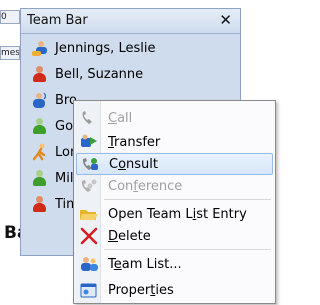  I want to click on team-member-row: Bro, so click(54, 100).